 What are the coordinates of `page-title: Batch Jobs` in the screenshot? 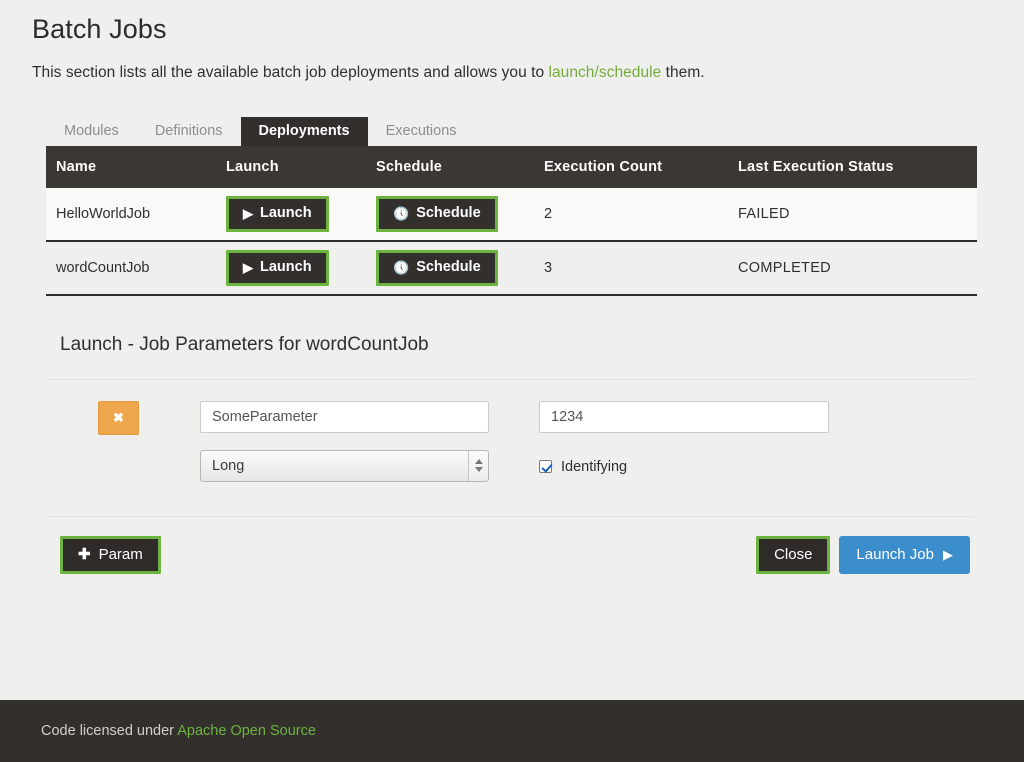 It's located at (99, 29).